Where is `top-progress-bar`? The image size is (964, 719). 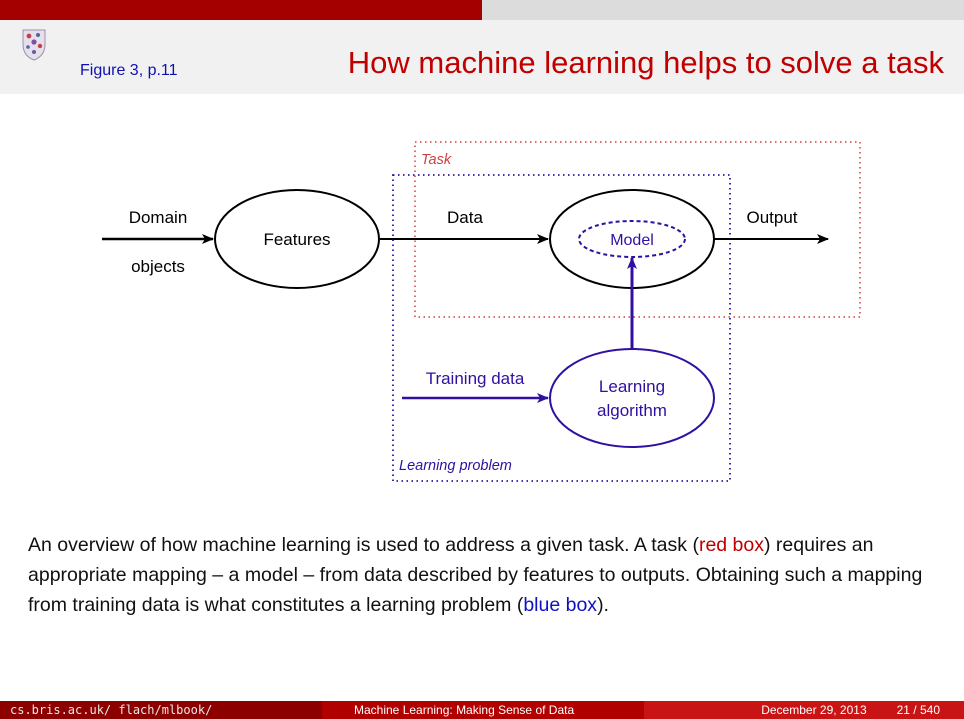
top-progress-bar is located at coordinates (482, 10).